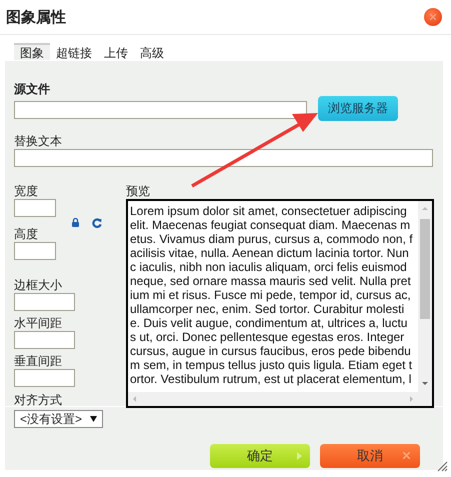  What do you see at coordinates (44, 340) in the screenshot?
I see `horizontal-spacing-field` at bounding box center [44, 340].